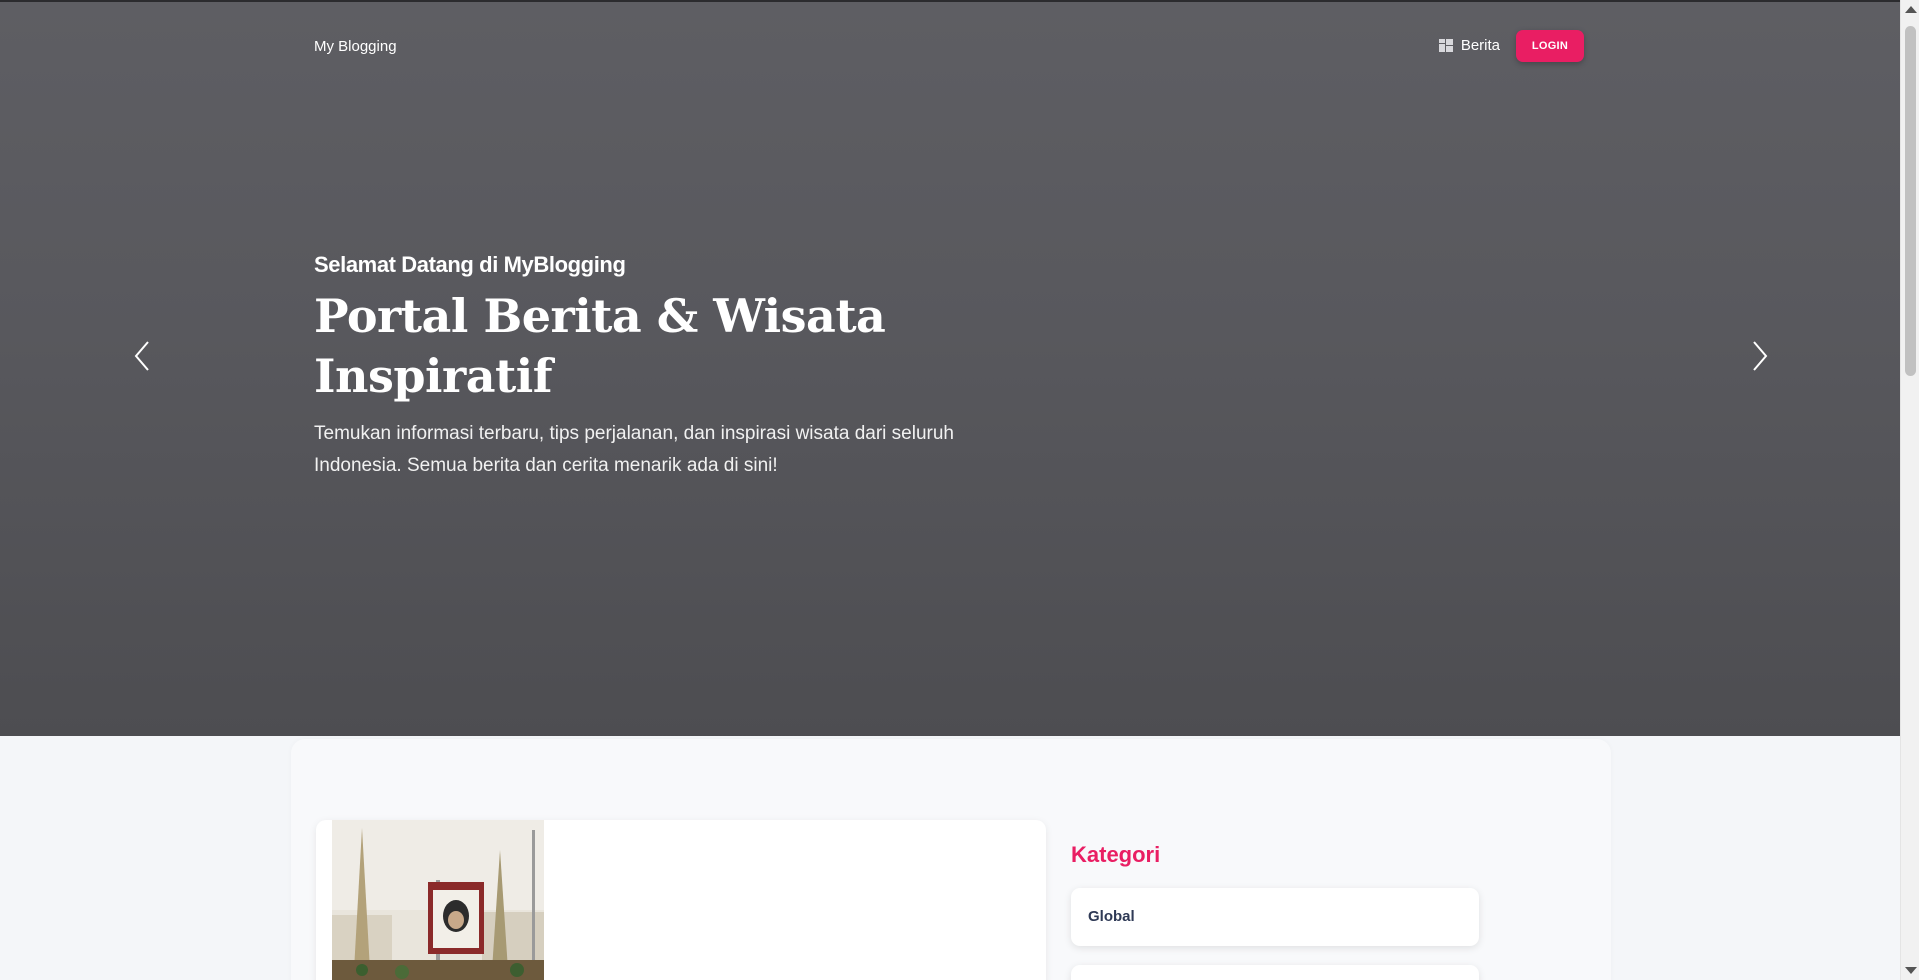  Describe the element at coordinates (1550, 46) in the screenshot. I see `login-button: LOGIN` at that location.